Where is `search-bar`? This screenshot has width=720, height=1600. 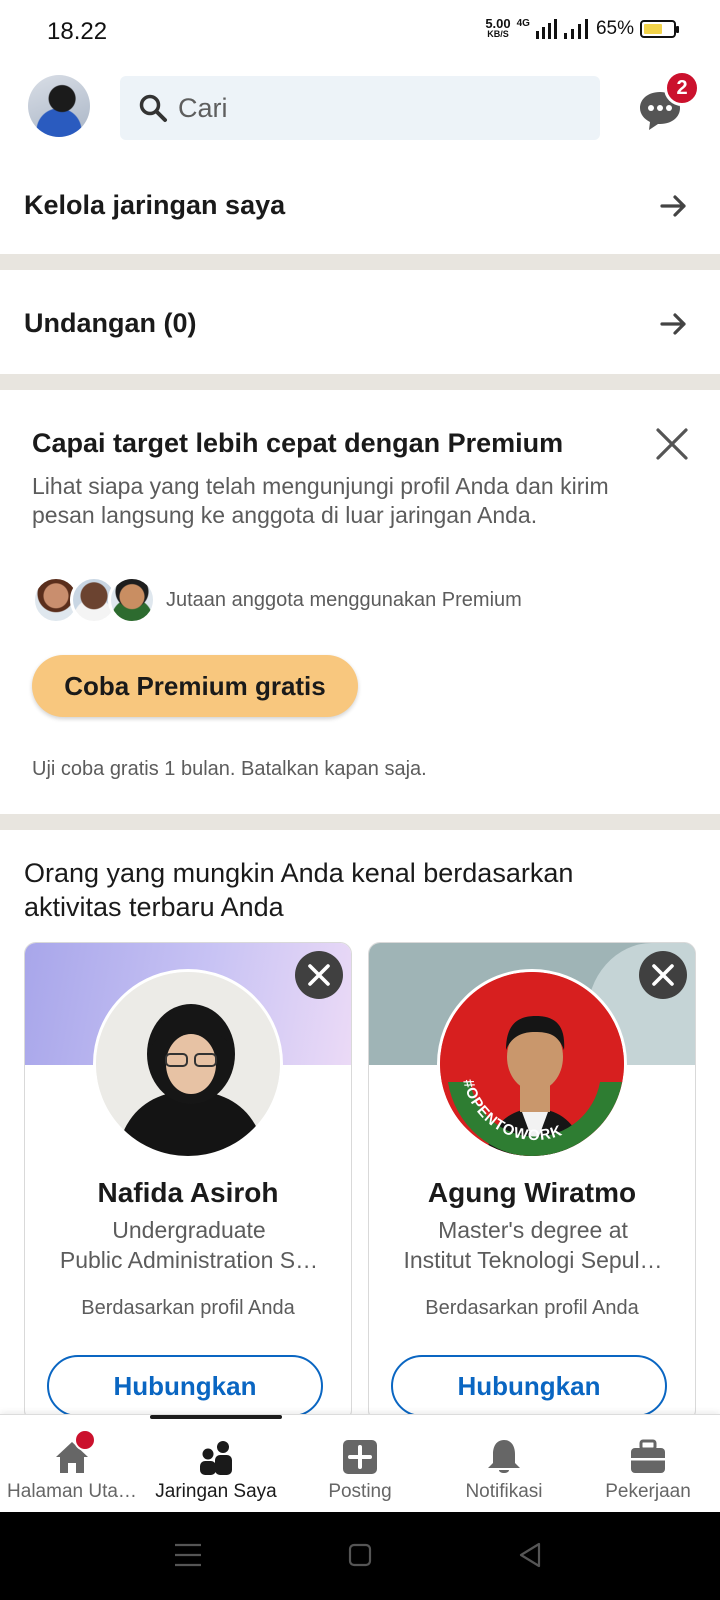
search-bar is located at coordinates (360, 108).